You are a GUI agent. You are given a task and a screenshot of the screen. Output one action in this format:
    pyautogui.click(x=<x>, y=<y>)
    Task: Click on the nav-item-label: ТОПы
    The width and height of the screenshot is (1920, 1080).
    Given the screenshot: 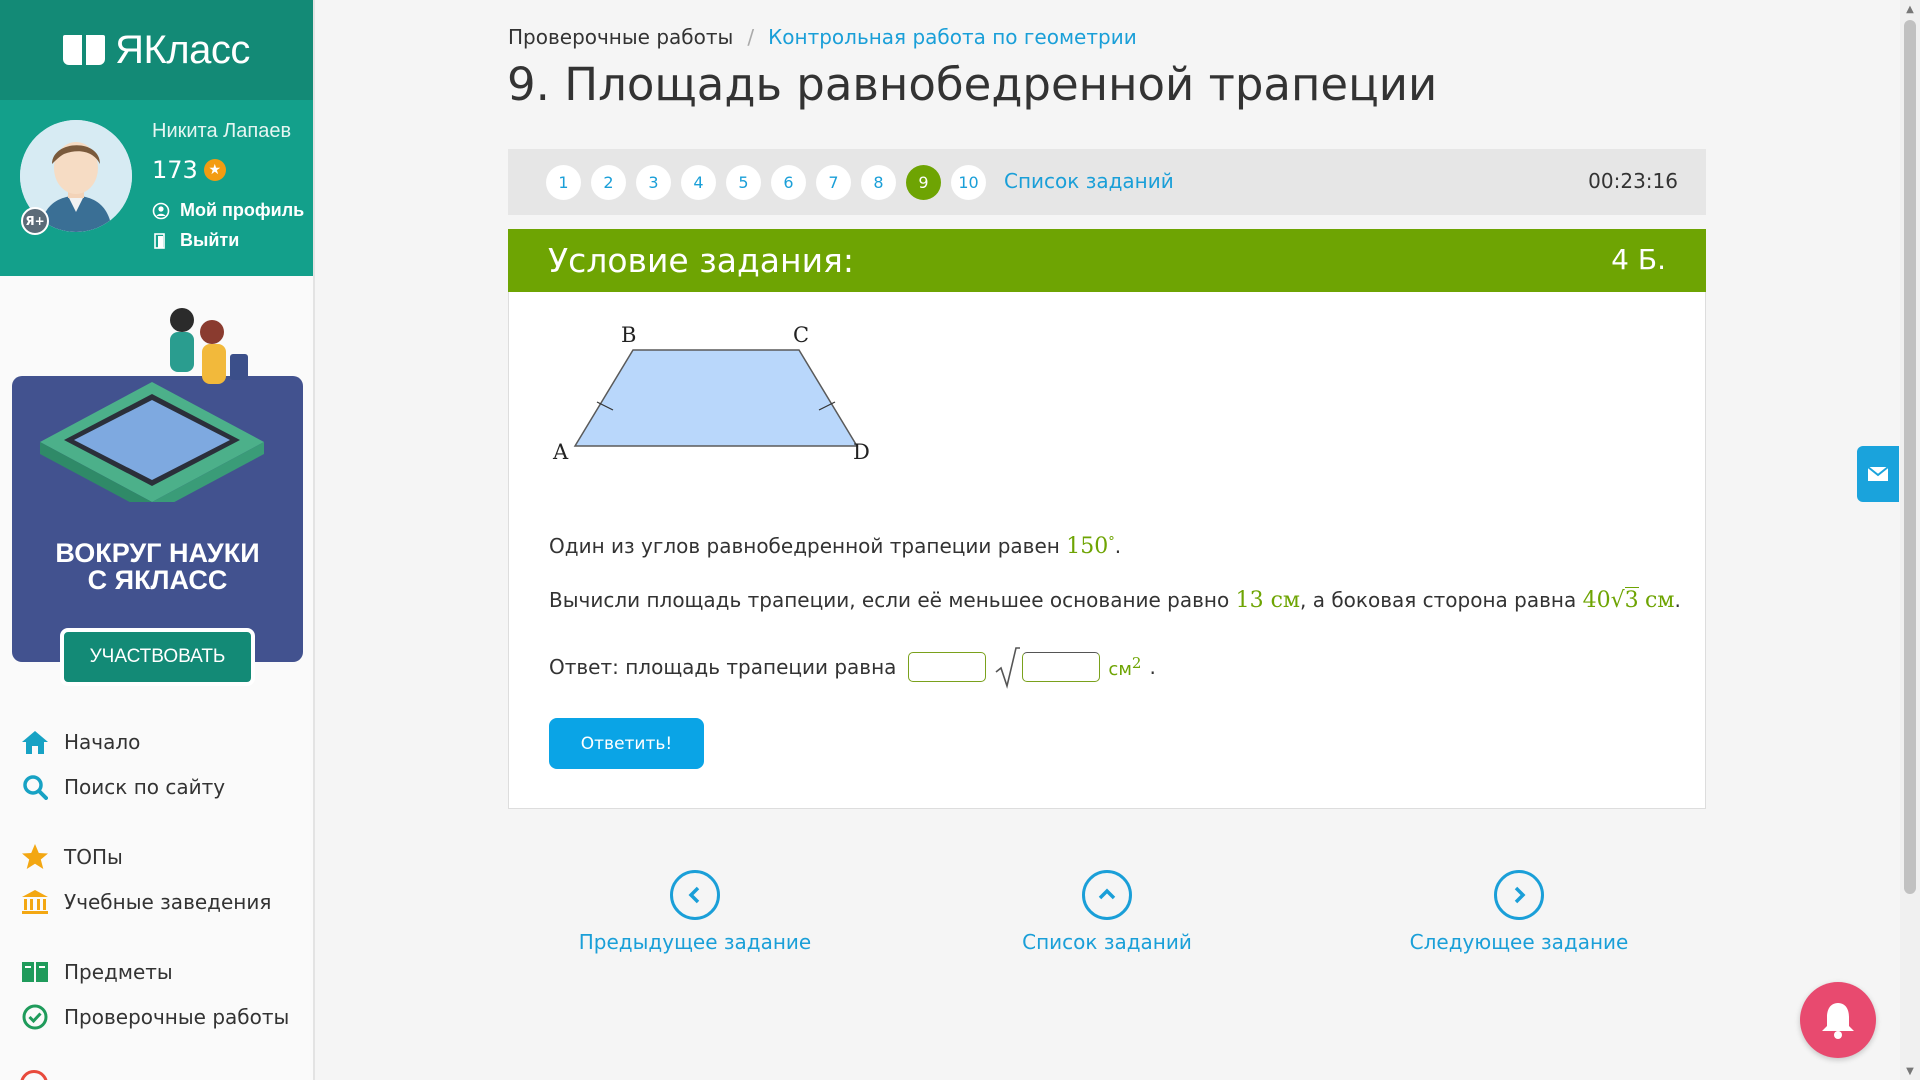 What is the action you would take?
    pyautogui.click(x=93, y=857)
    